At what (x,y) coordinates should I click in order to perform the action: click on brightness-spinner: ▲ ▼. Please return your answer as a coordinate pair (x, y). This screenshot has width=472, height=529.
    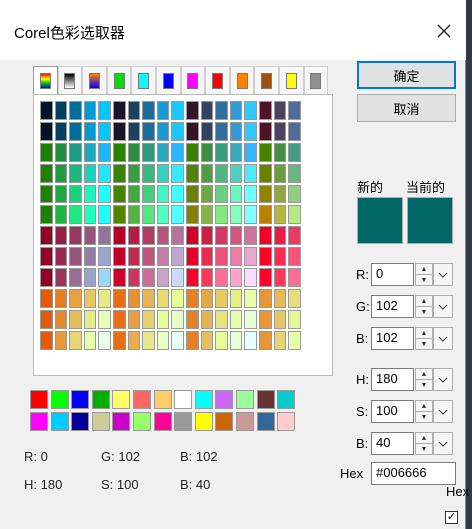
    Looking at the image, I should click on (424, 443).